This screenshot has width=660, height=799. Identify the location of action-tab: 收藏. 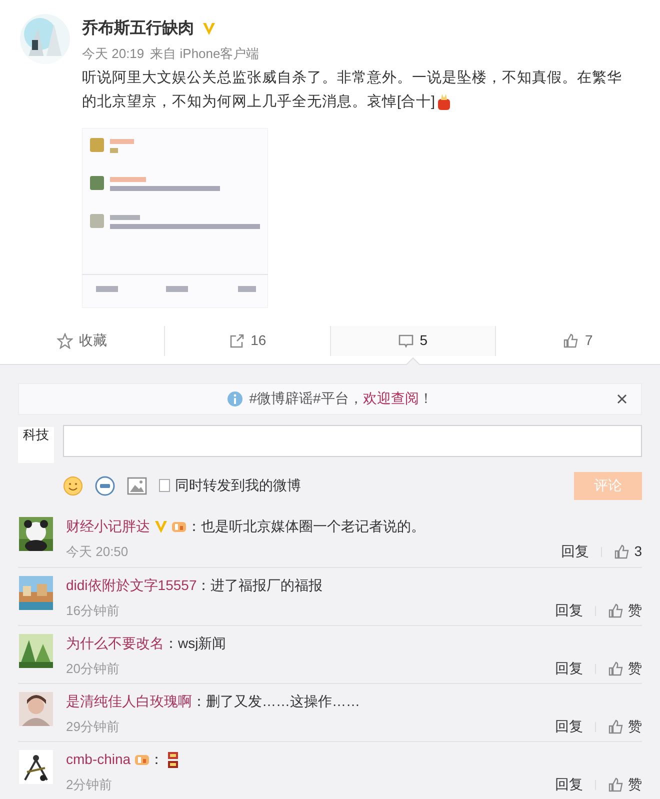
(82, 341).